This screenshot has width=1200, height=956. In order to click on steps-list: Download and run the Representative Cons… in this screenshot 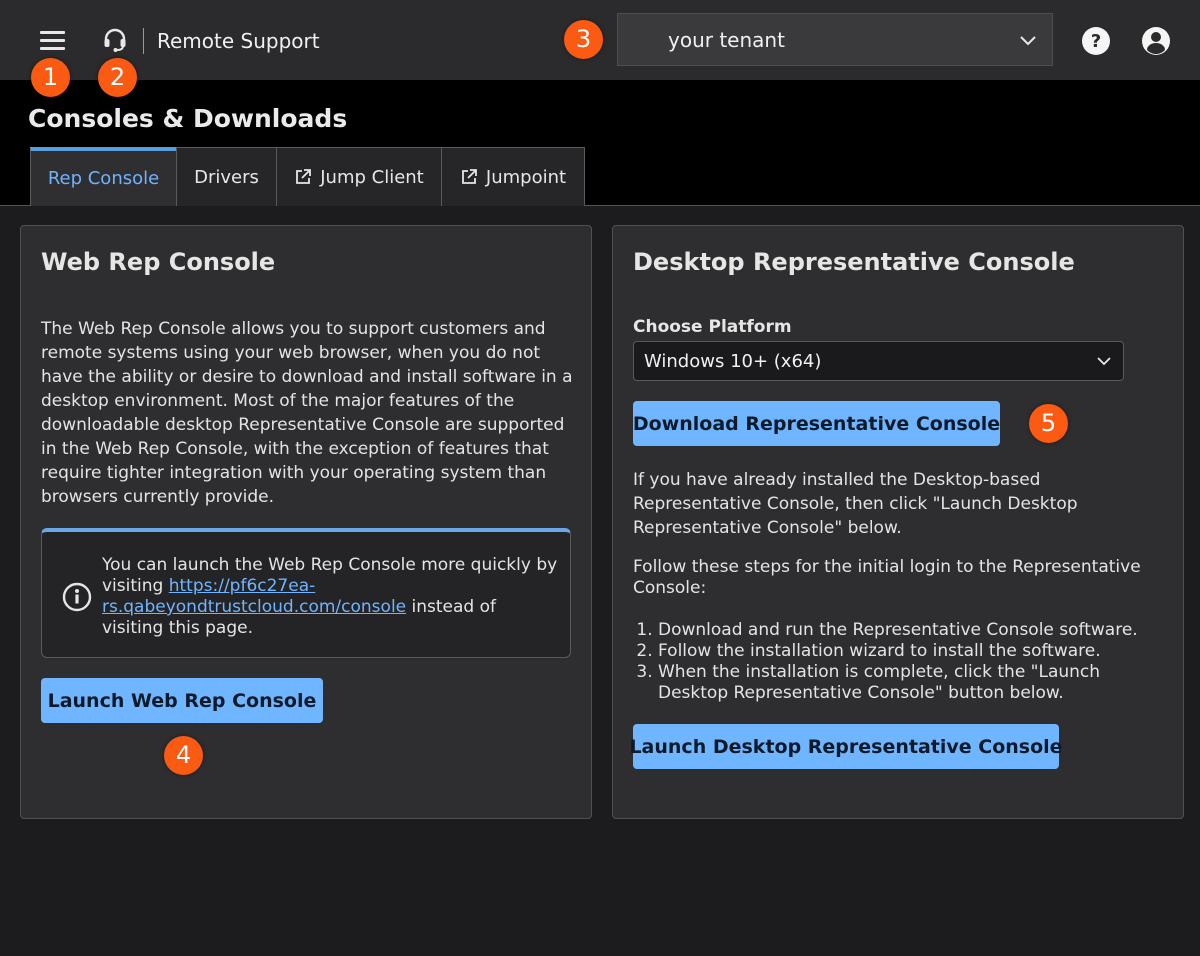, I will do `click(898, 662)`.